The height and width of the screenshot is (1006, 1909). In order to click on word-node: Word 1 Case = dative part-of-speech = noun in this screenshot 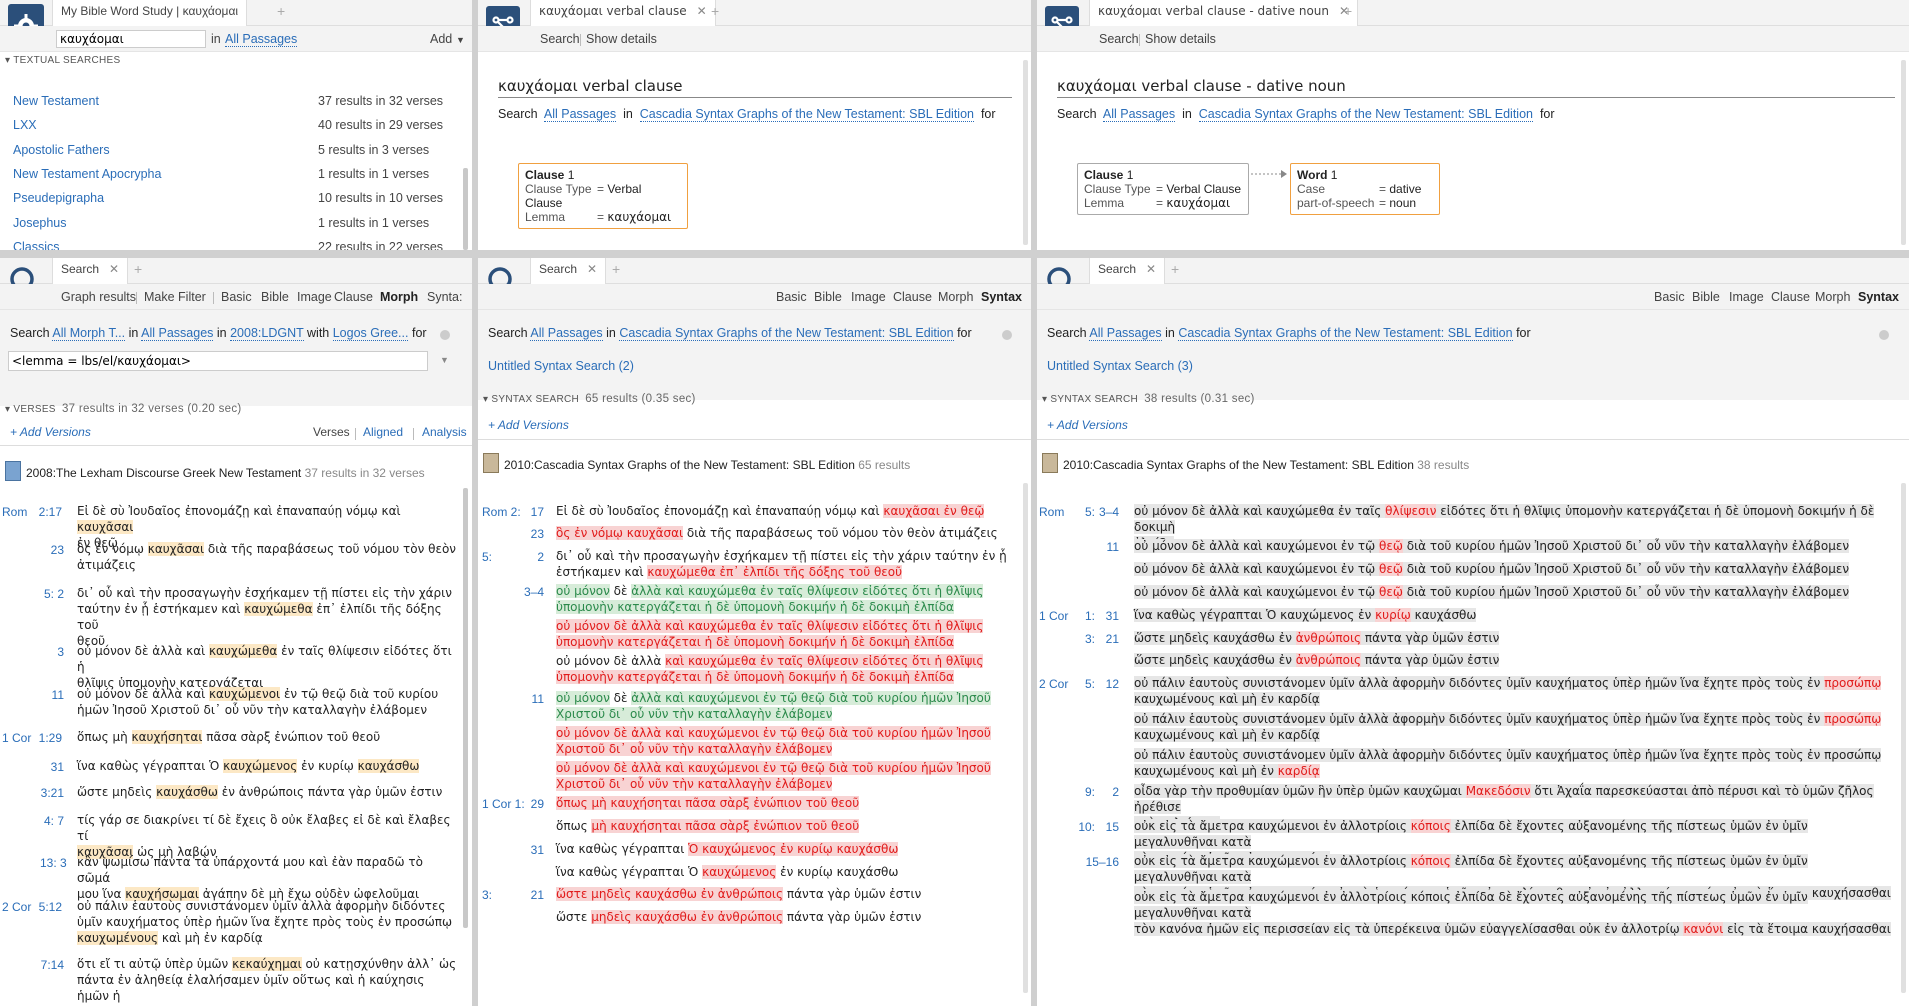, I will do `click(1365, 189)`.